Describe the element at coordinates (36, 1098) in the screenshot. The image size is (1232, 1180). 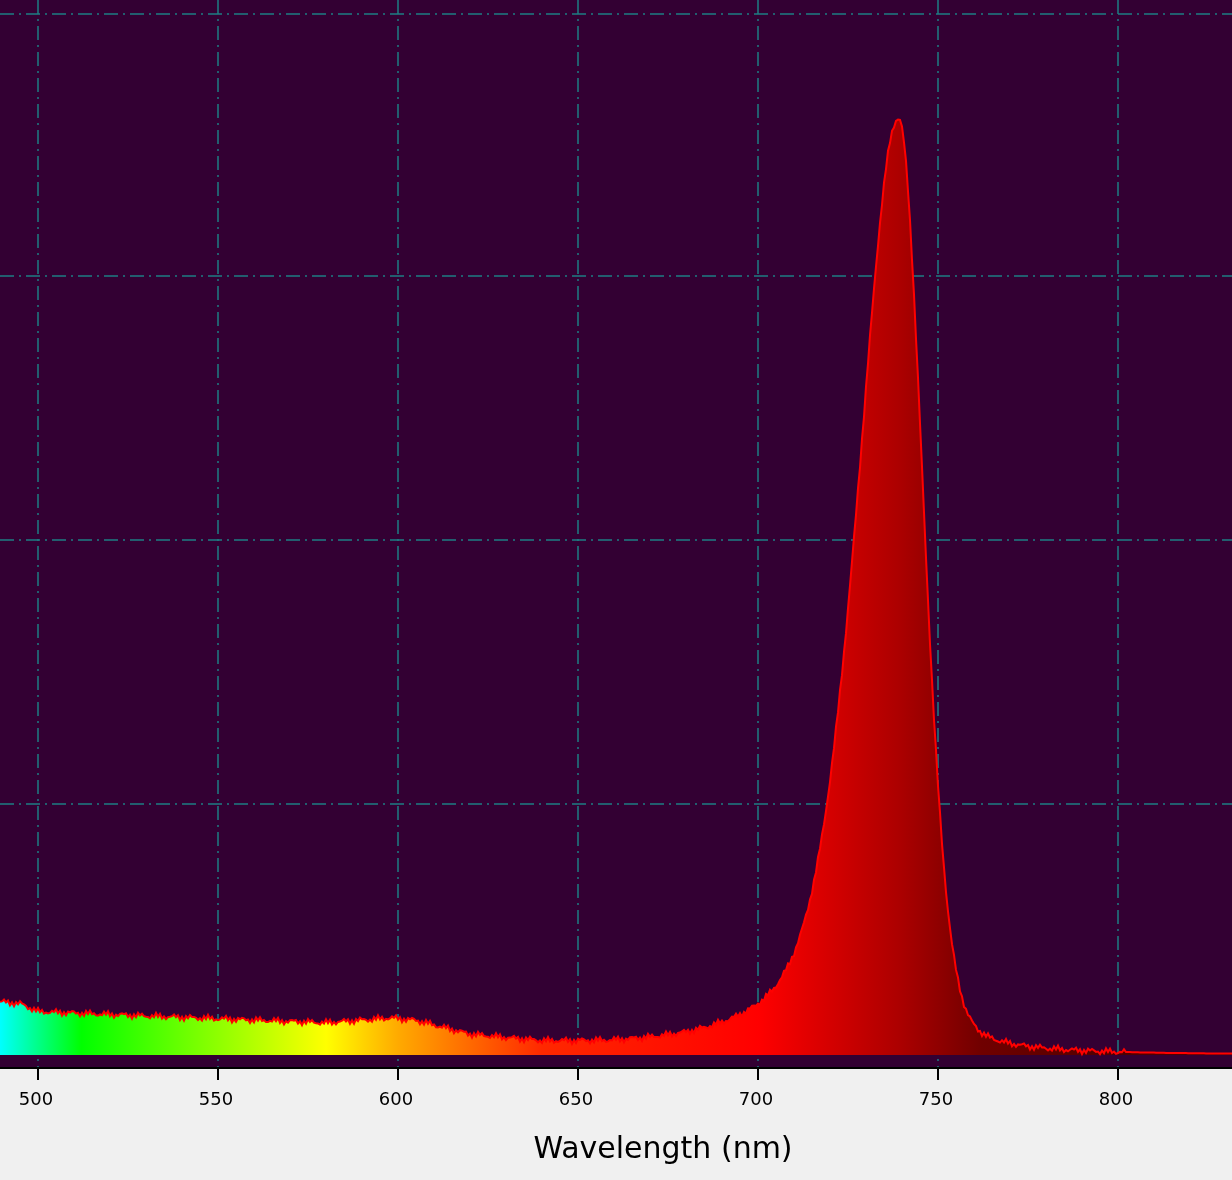
I see `tick-label: 500` at that location.